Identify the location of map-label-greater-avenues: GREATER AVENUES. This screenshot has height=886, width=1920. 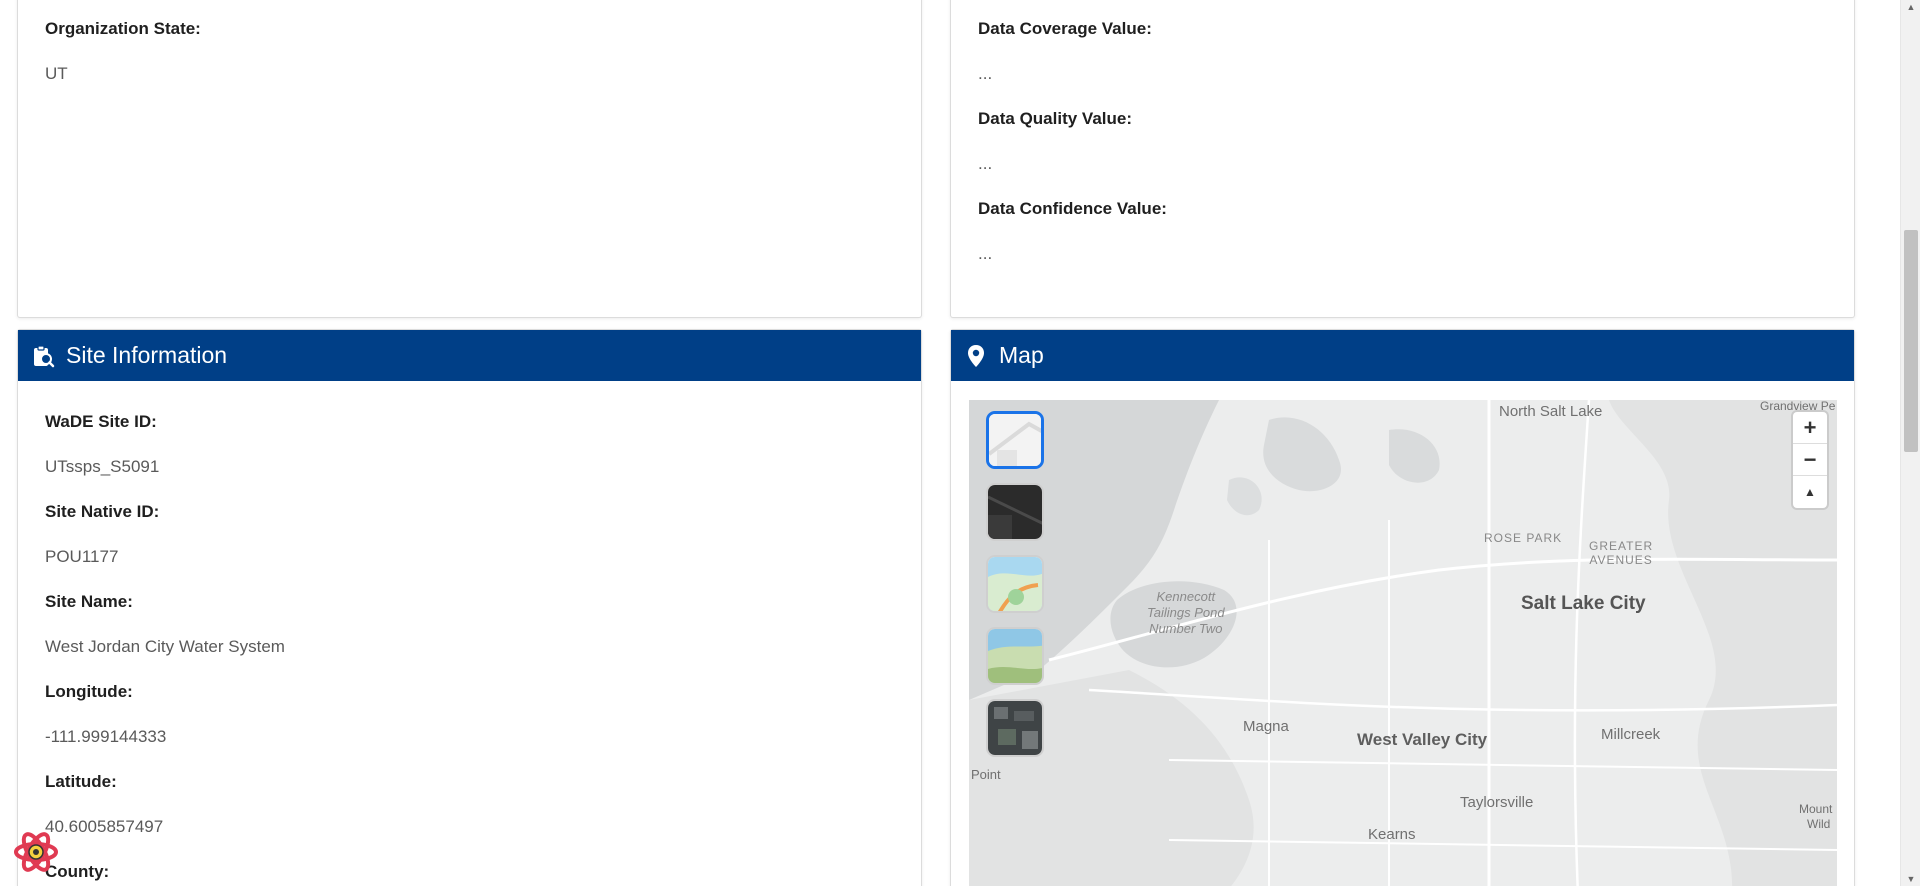
(1621, 553).